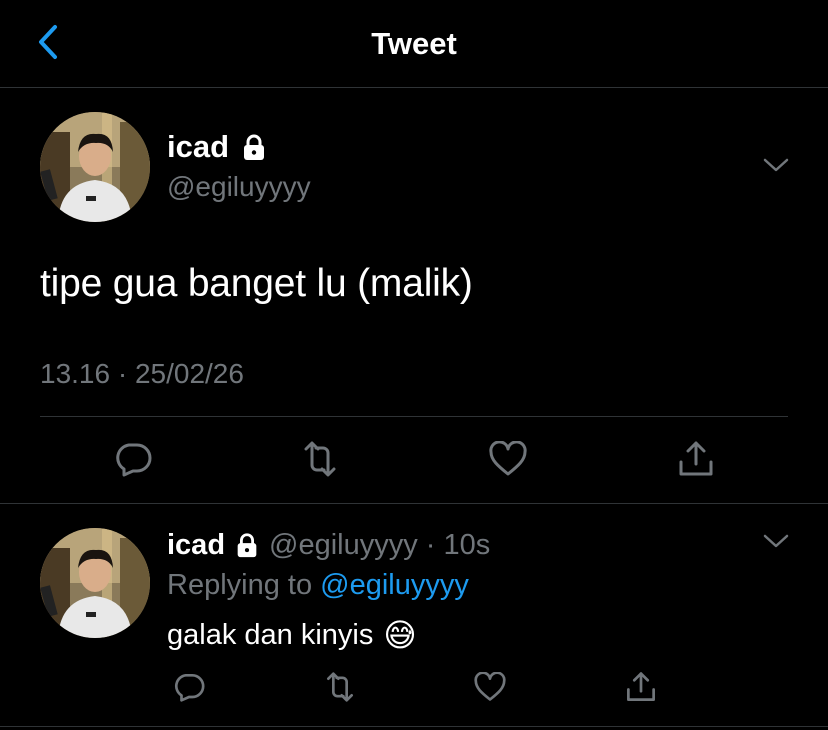  I want to click on reply-text-row: galak dan kinyis 😅, so click(292, 635).